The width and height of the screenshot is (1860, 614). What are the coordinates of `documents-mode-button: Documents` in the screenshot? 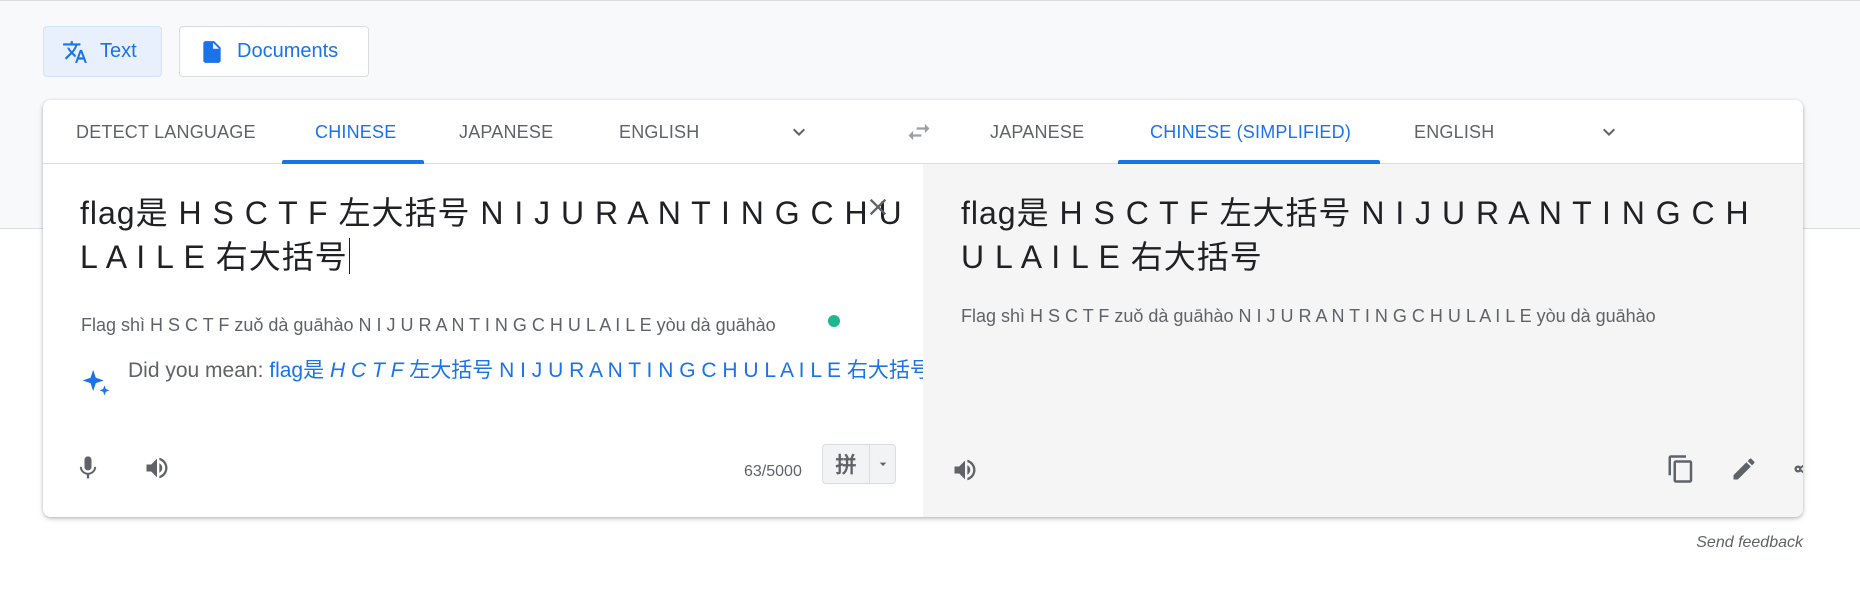 It's located at (274, 51).